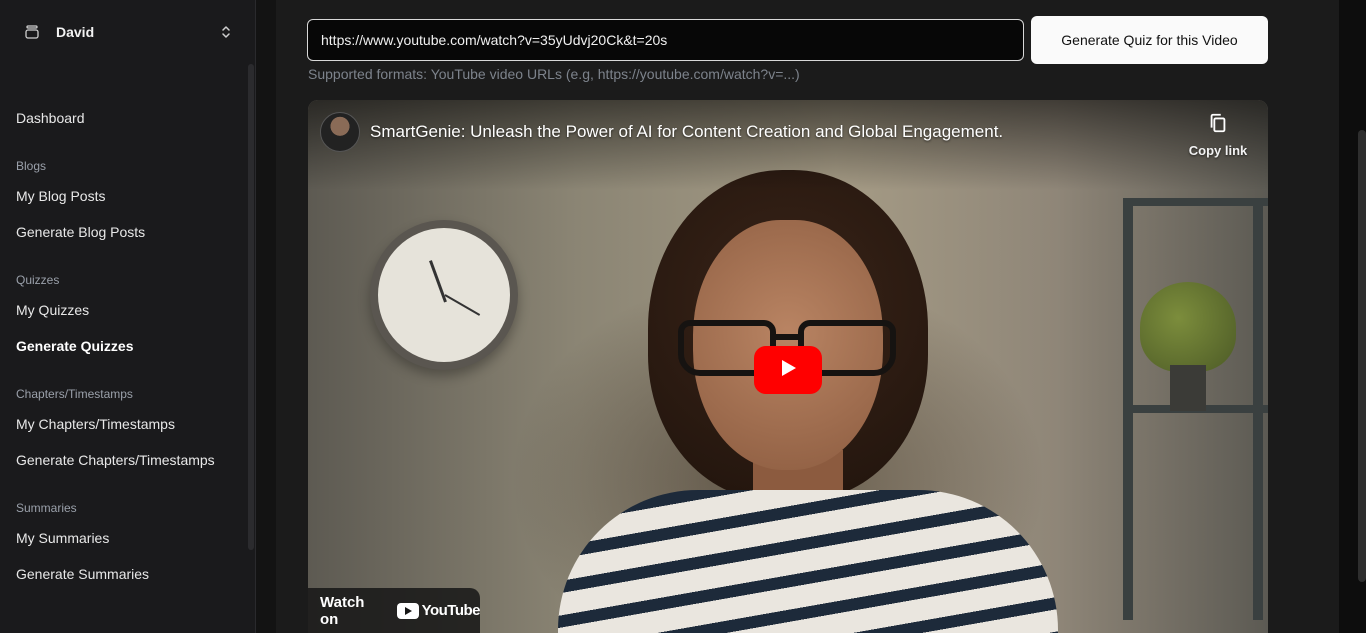 Image resolution: width=1366 pixels, height=633 pixels. What do you see at coordinates (32, 32) in the screenshot?
I see `user-stack-icon` at bounding box center [32, 32].